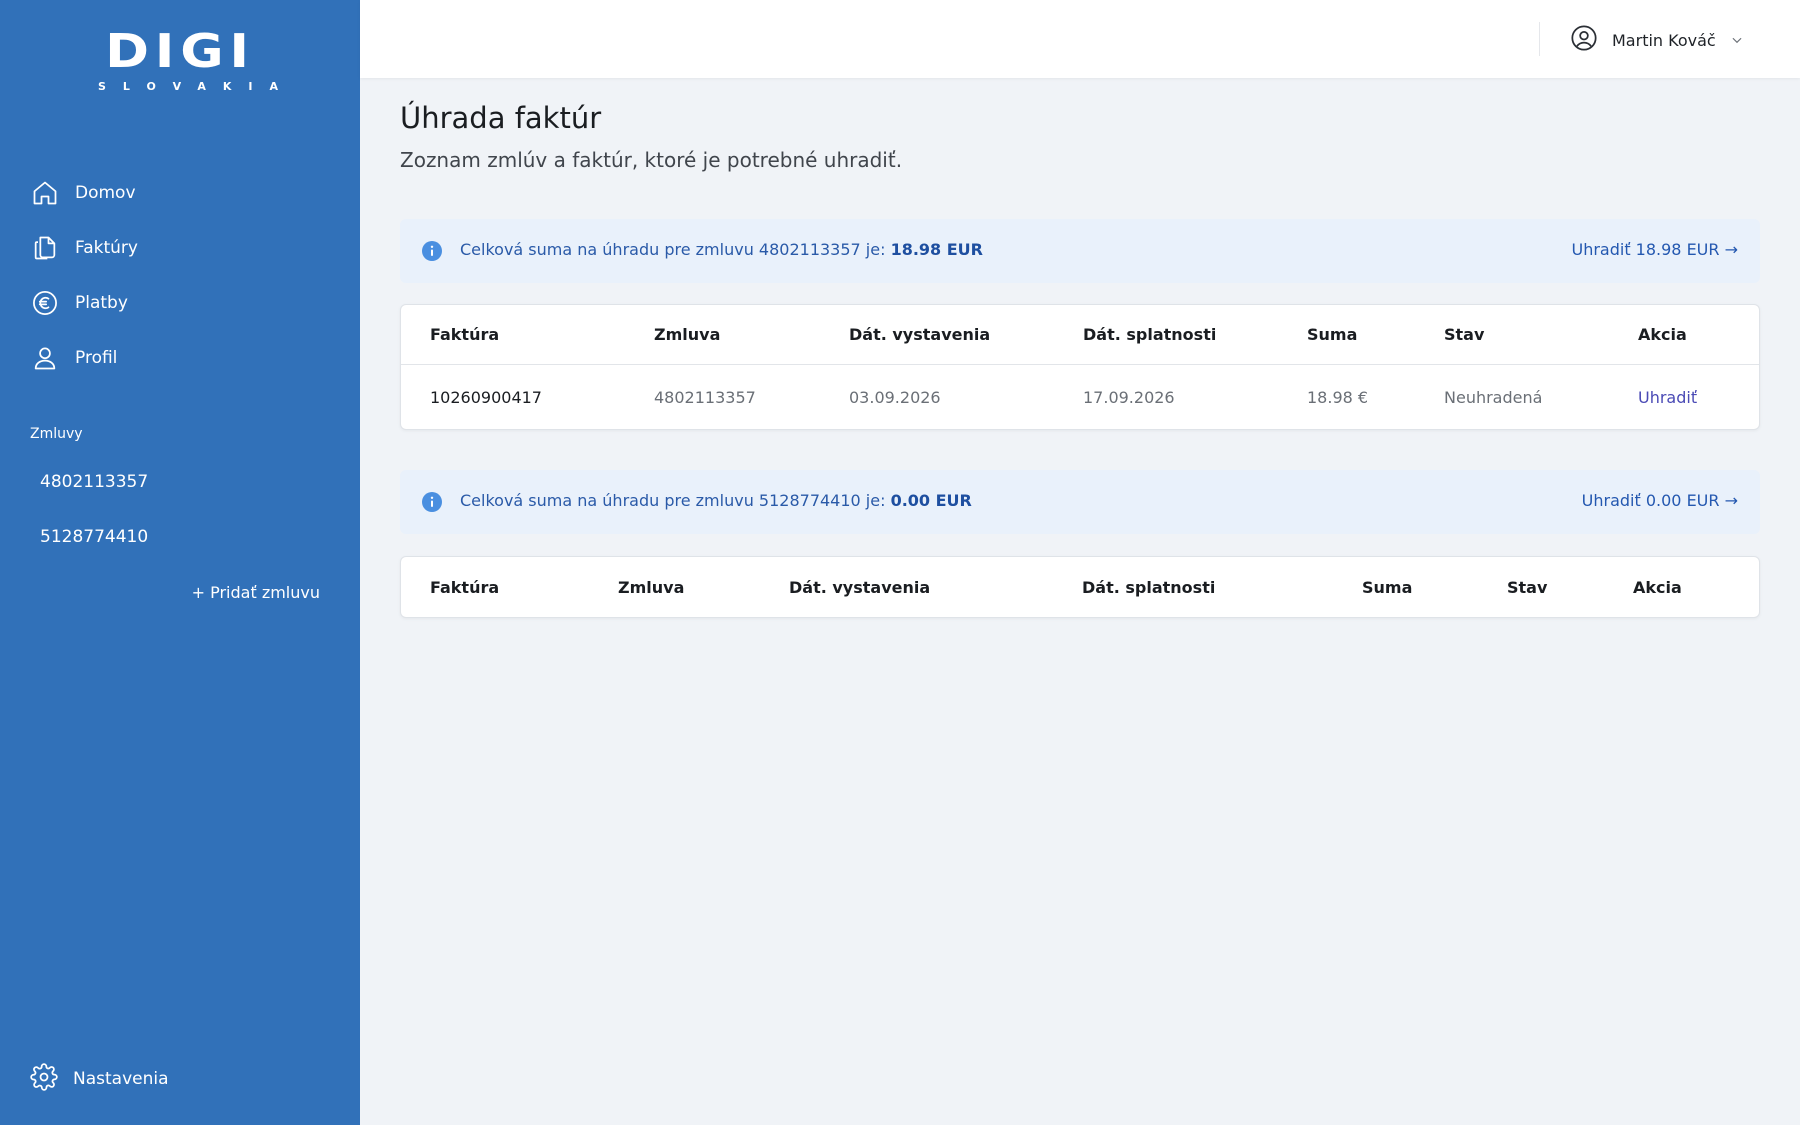  Describe the element at coordinates (56, 434) in the screenshot. I see `contracts-section-title: Zmluvy` at that location.